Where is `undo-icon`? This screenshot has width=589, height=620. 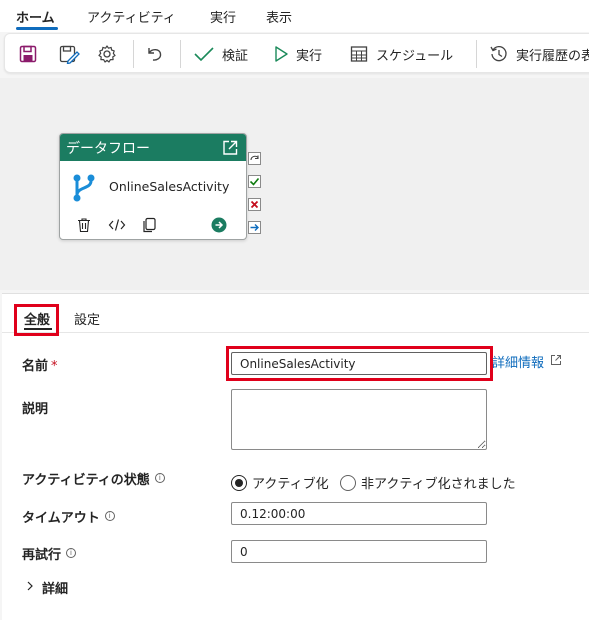
undo-icon is located at coordinates (155, 54).